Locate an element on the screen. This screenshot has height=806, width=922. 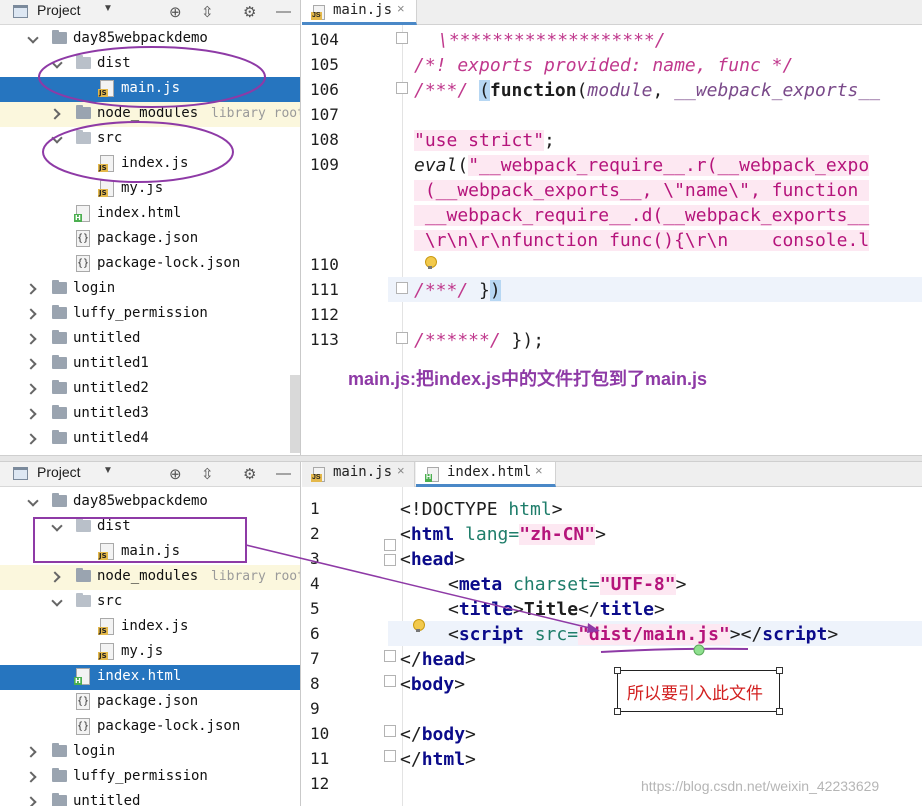
tree-item-label: package.json is located at coordinates (148, 701).